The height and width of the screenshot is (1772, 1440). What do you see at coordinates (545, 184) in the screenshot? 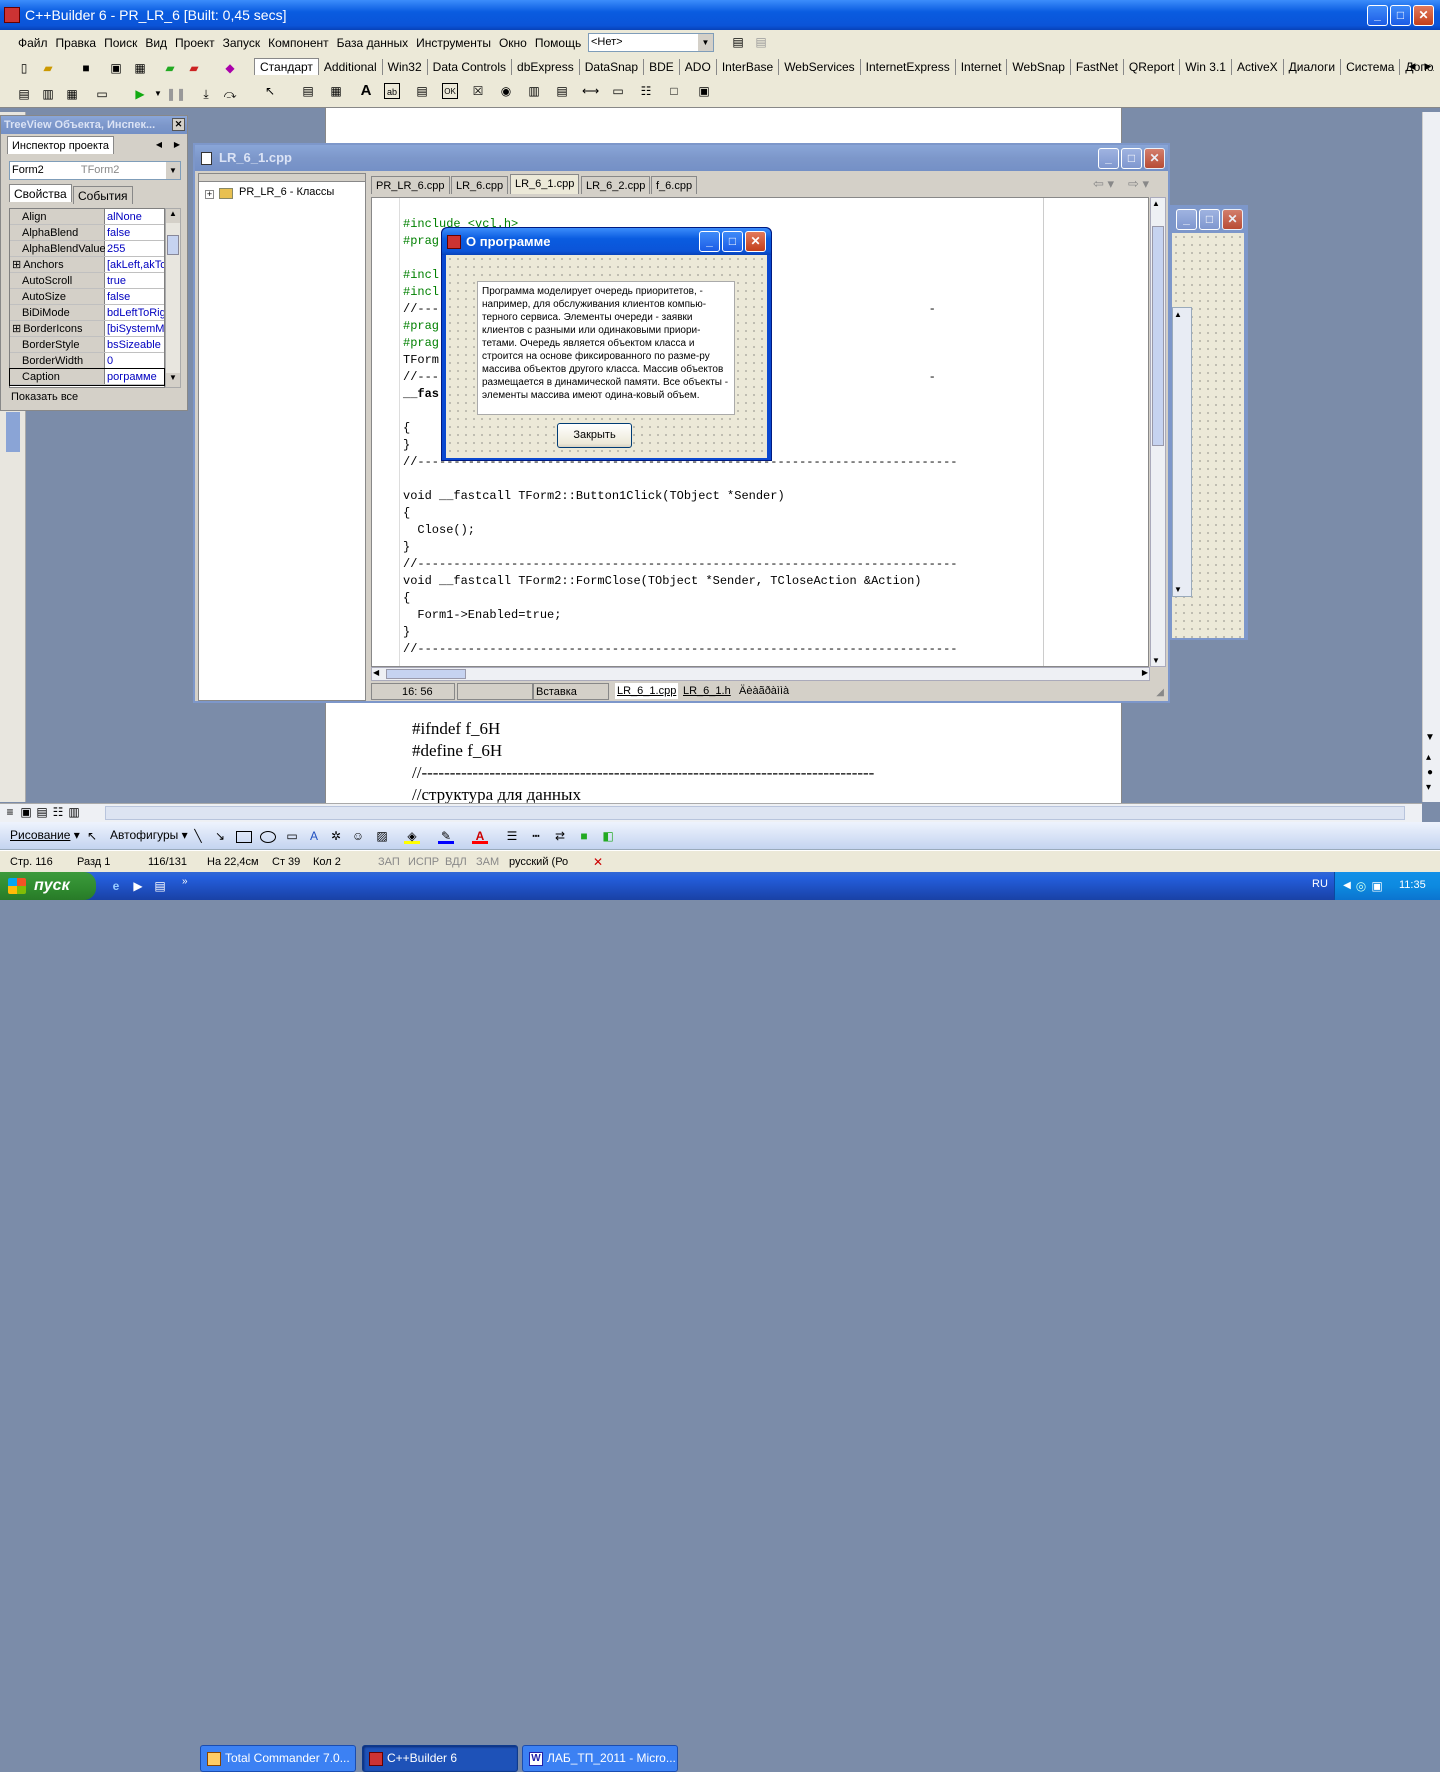
I see `tab-lr-6-1-cpp: LR_6_1.cpp` at bounding box center [545, 184].